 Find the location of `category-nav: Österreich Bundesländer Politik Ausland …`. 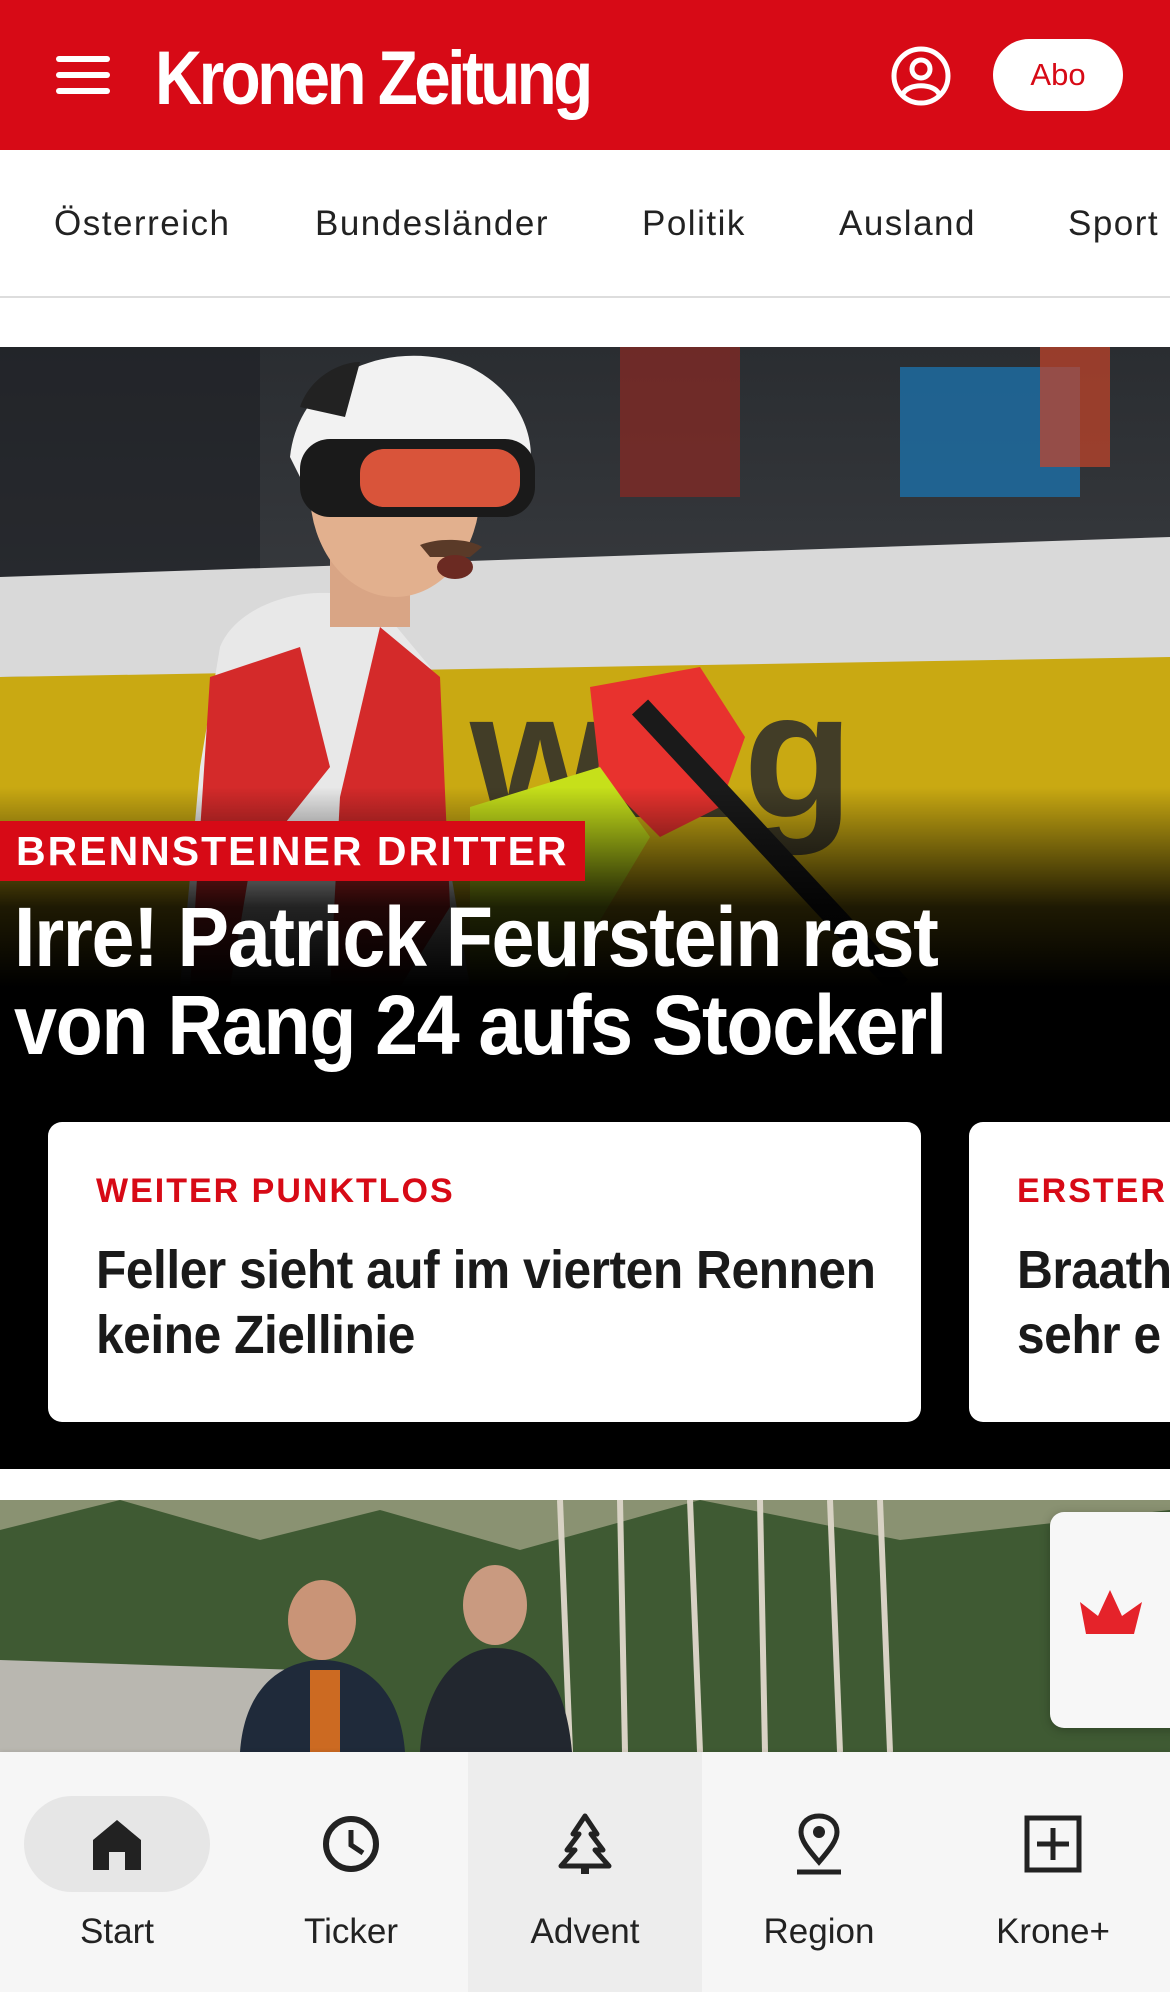

category-nav: Österreich Bundesländer Politik Ausland … is located at coordinates (585, 224).